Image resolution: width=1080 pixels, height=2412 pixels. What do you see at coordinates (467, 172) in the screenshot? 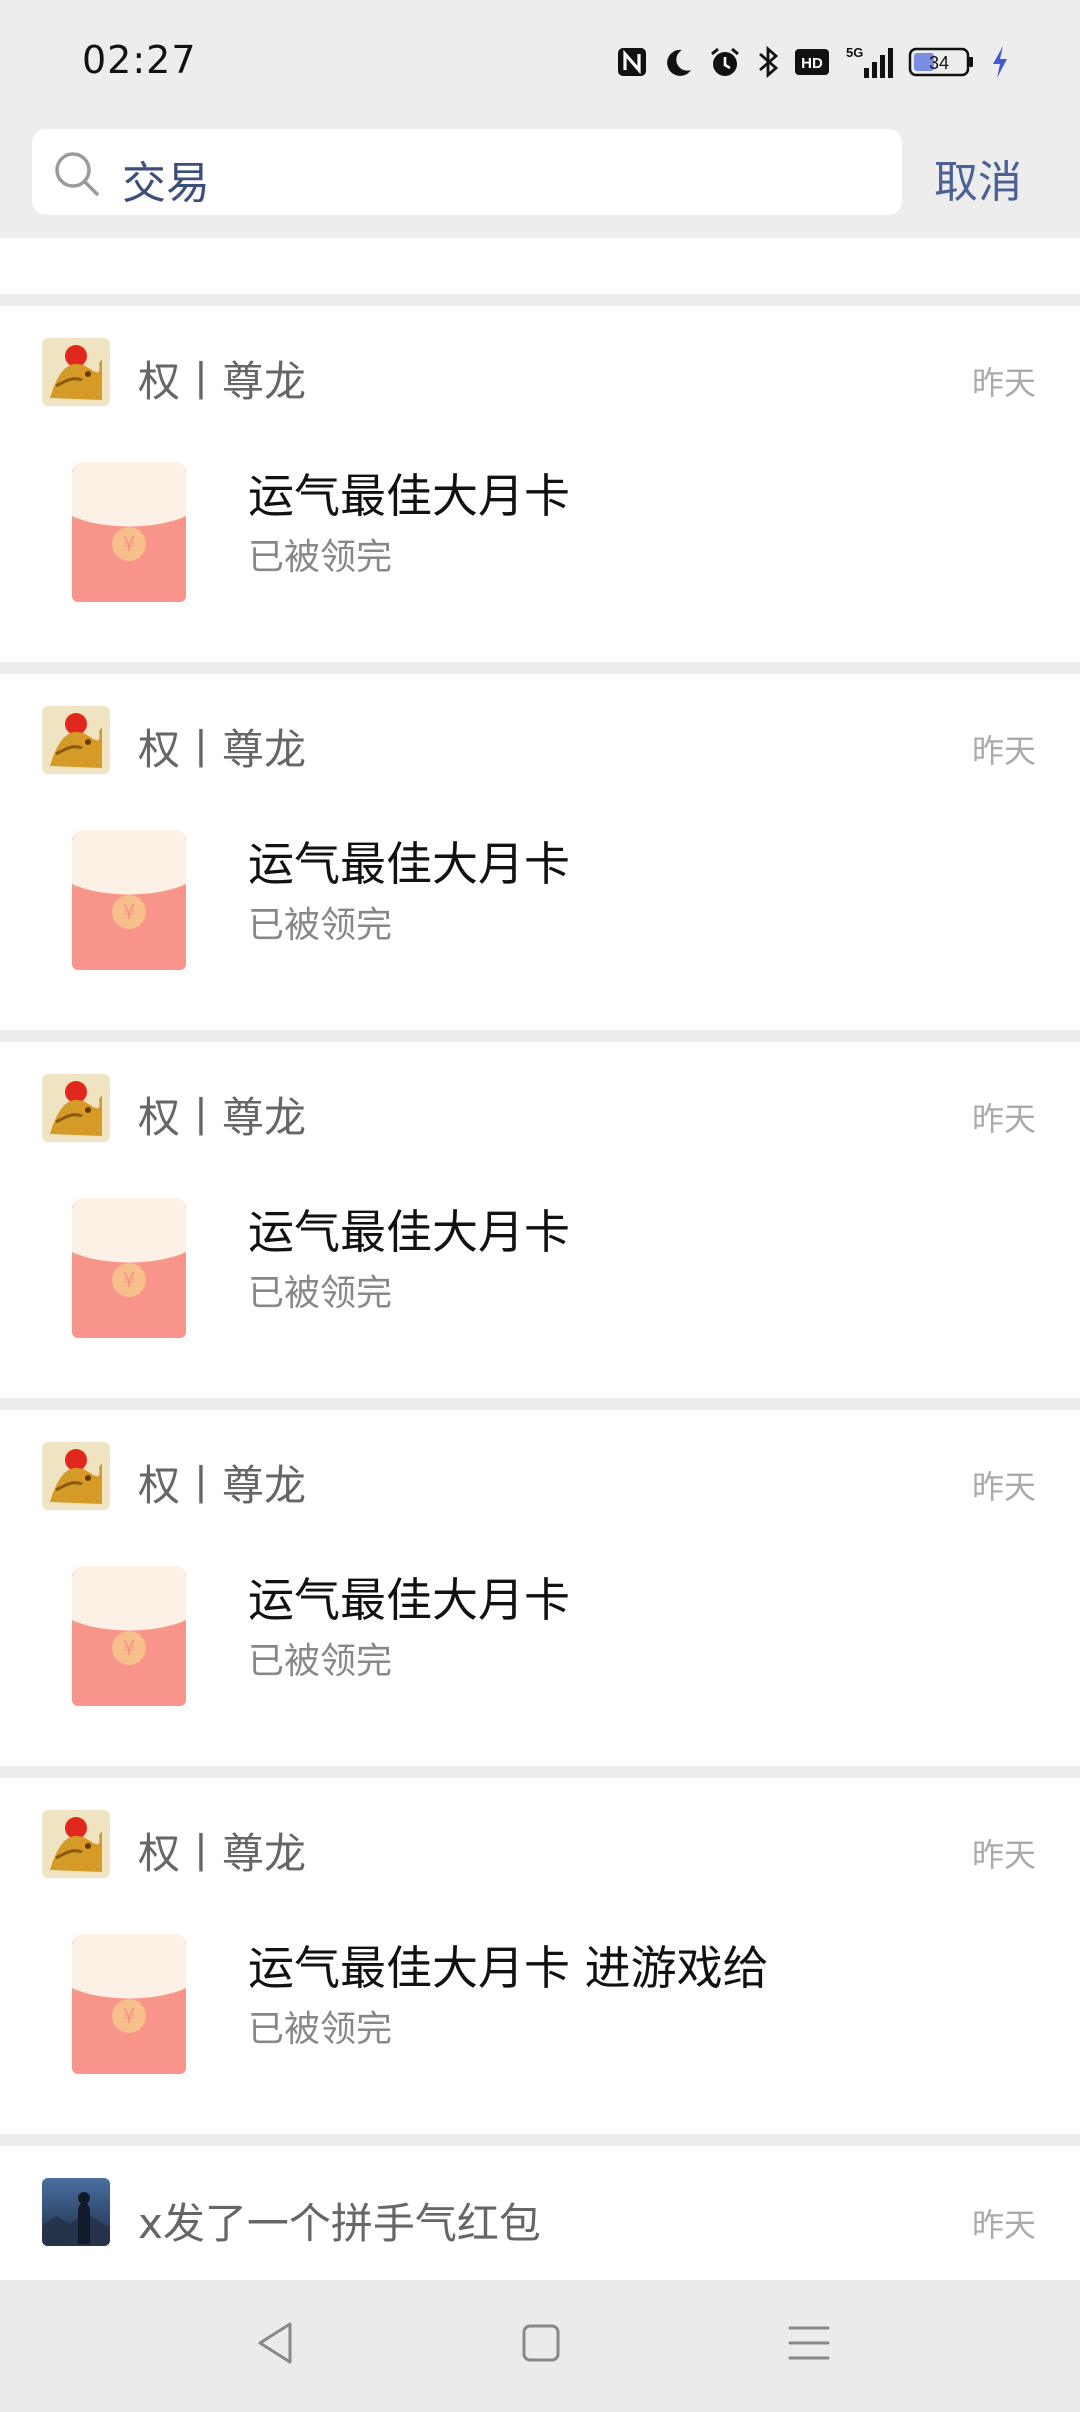
I see `search-input: 交易` at bounding box center [467, 172].